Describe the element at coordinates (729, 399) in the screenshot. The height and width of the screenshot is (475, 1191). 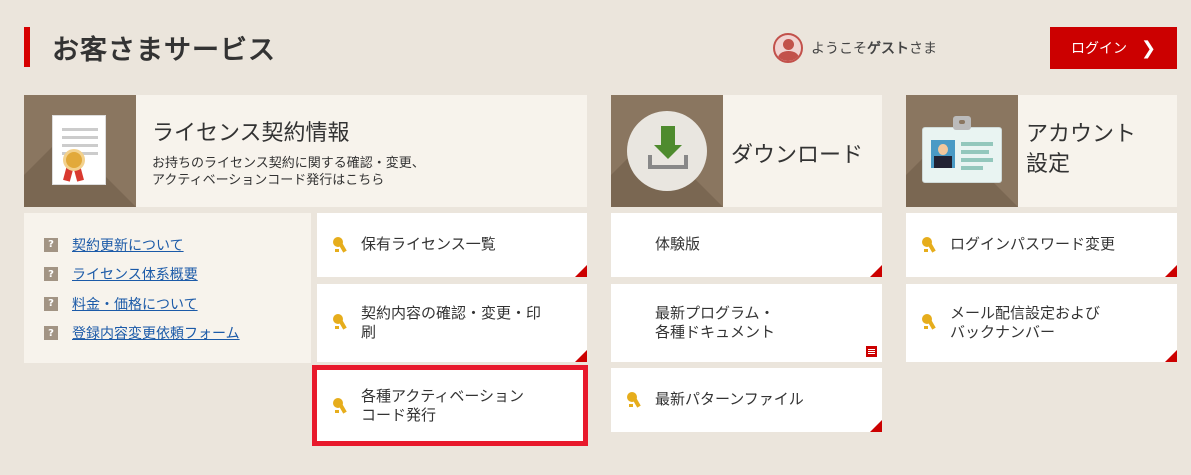
I see `tile-label: 最新パターンファイル` at that location.